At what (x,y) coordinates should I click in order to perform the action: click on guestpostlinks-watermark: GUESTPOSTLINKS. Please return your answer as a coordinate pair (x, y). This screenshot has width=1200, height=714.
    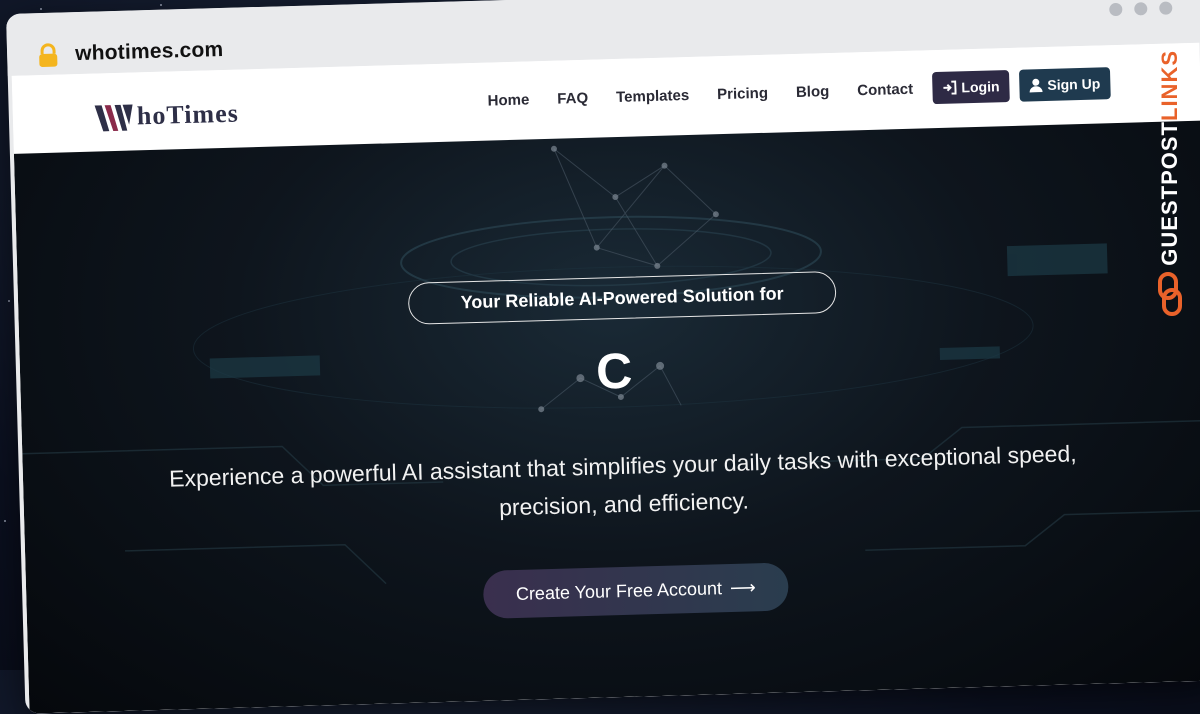
    Looking at the image, I should click on (1170, 205).